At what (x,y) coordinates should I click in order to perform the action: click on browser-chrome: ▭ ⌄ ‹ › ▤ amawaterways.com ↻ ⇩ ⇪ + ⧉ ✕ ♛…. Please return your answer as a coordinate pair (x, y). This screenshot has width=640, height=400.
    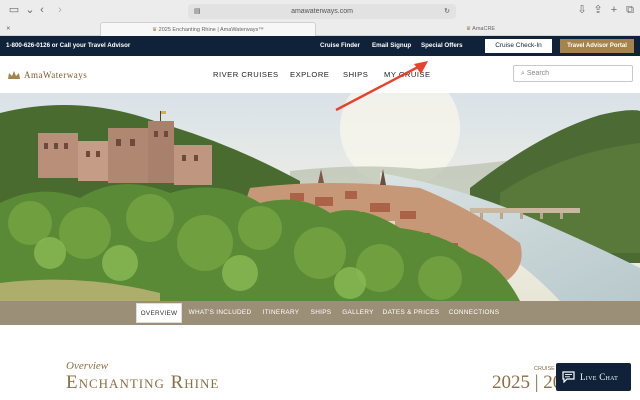
    Looking at the image, I should click on (320, 18).